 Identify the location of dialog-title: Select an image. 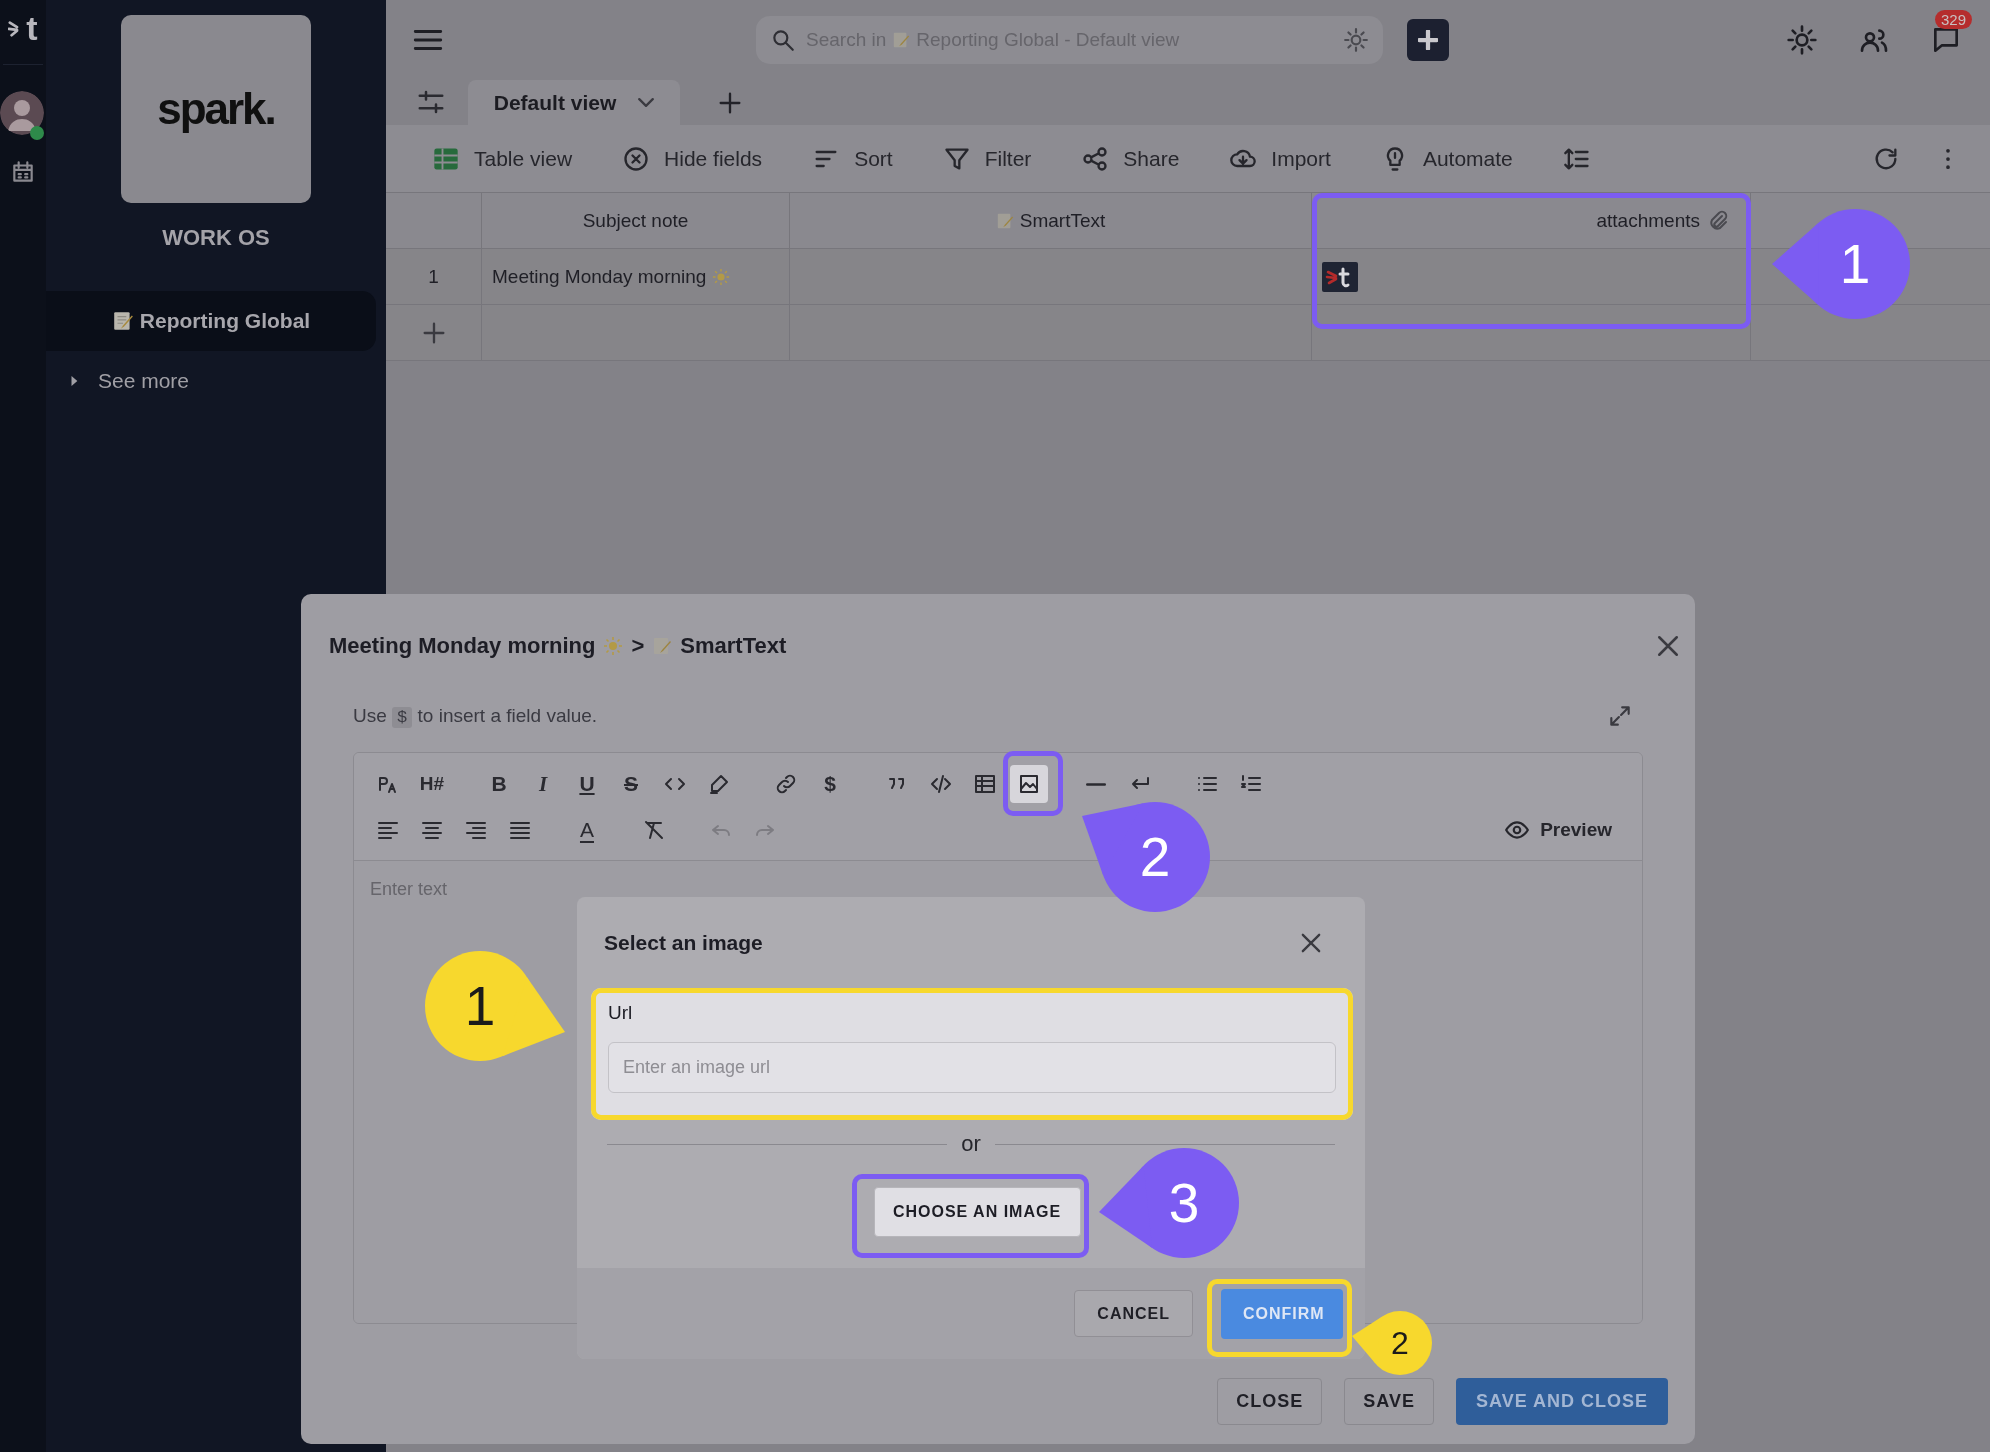
(683, 942).